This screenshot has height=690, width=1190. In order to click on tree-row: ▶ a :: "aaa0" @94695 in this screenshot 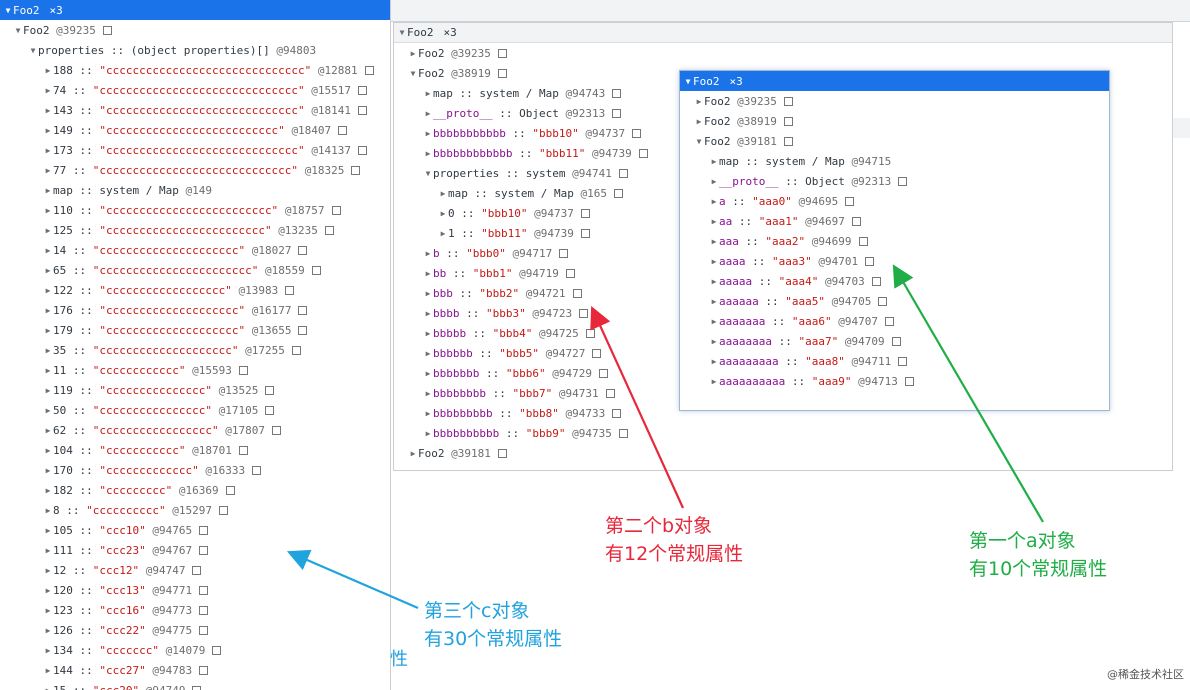, I will do `click(894, 201)`.